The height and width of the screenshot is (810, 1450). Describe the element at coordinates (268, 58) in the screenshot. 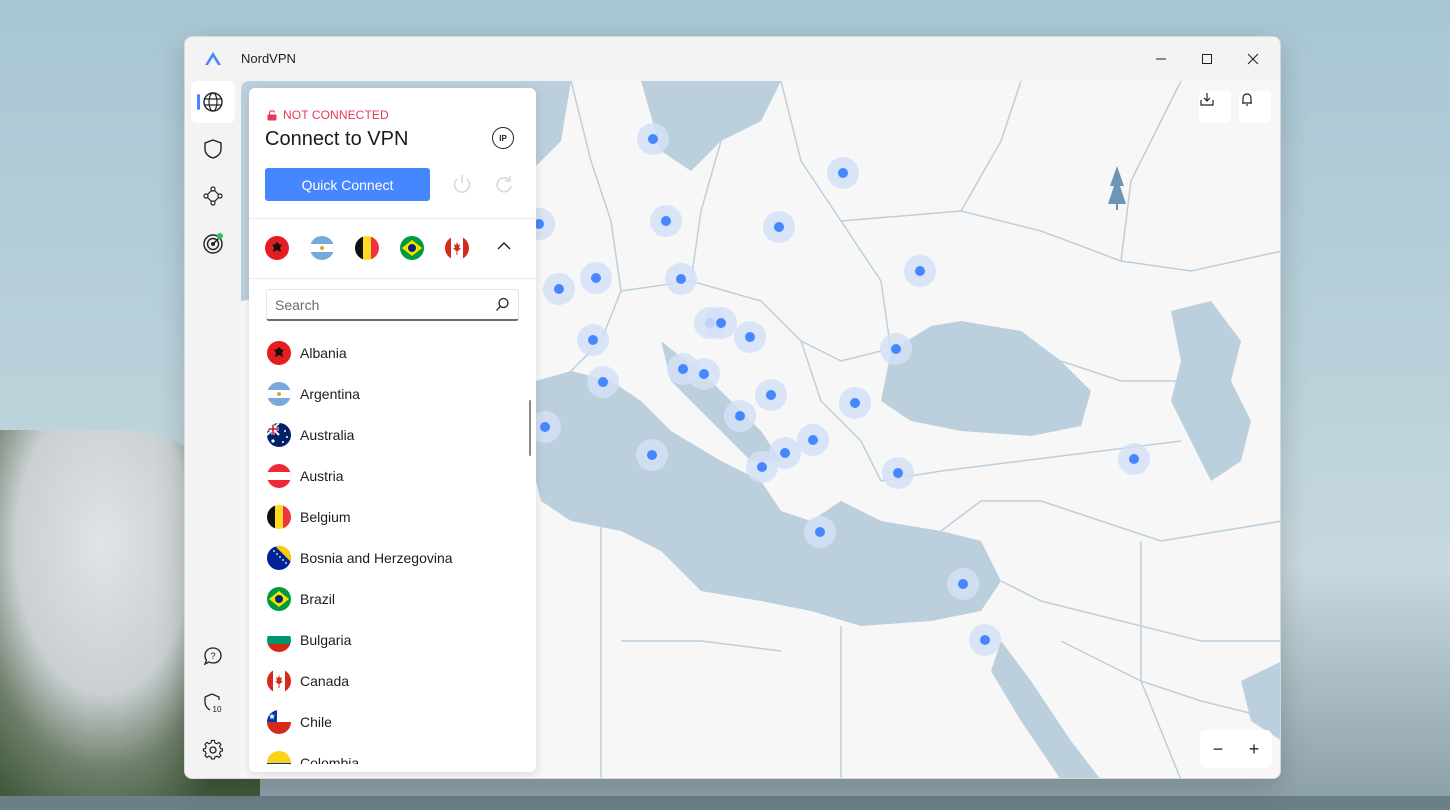

I see `window-title: NordVPN` at that location.